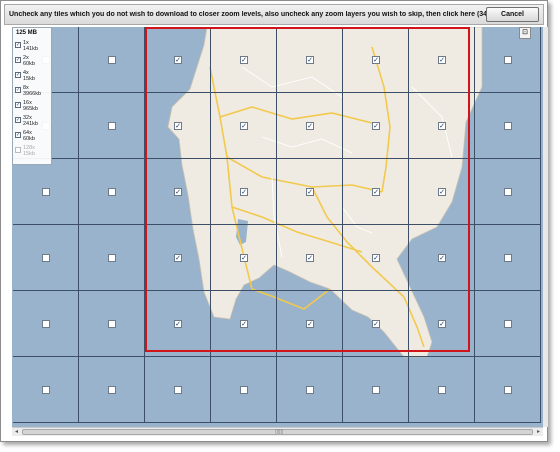  Describe the element at coordinates (525, 33) in the screenshot. I see `restore-icon: ⊡` at that location.